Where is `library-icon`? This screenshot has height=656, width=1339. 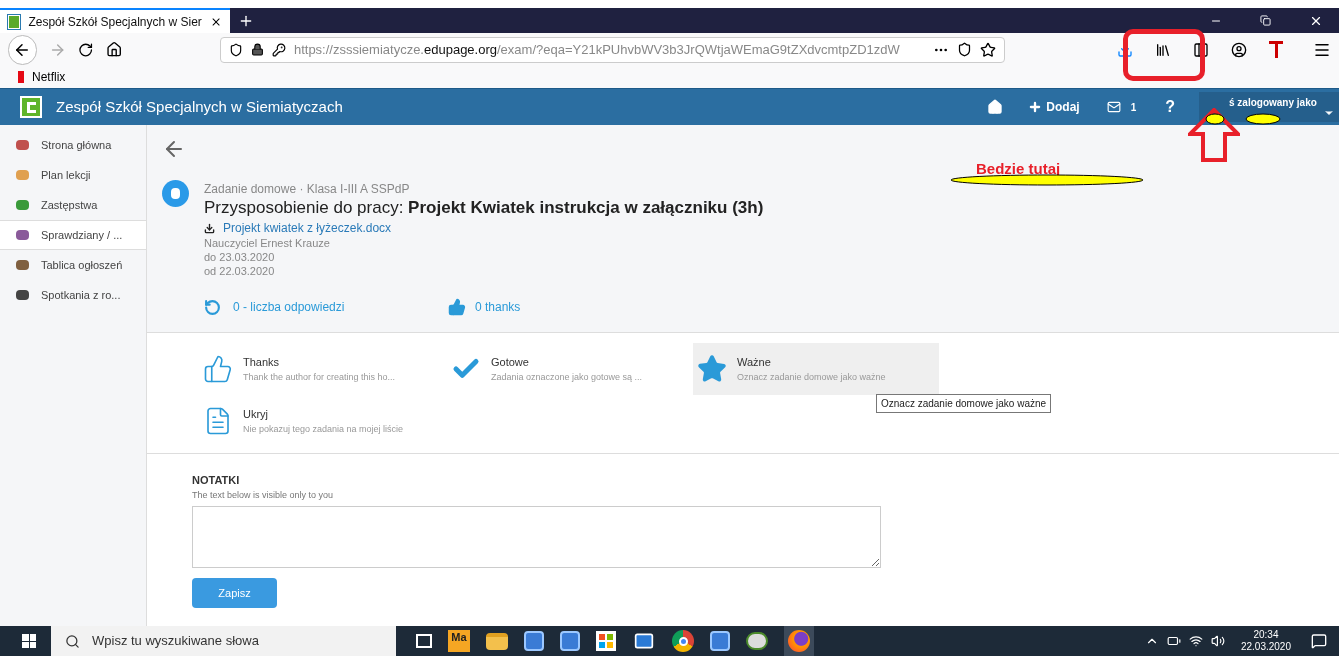
library-icon is located at coordinates (1163, 49).